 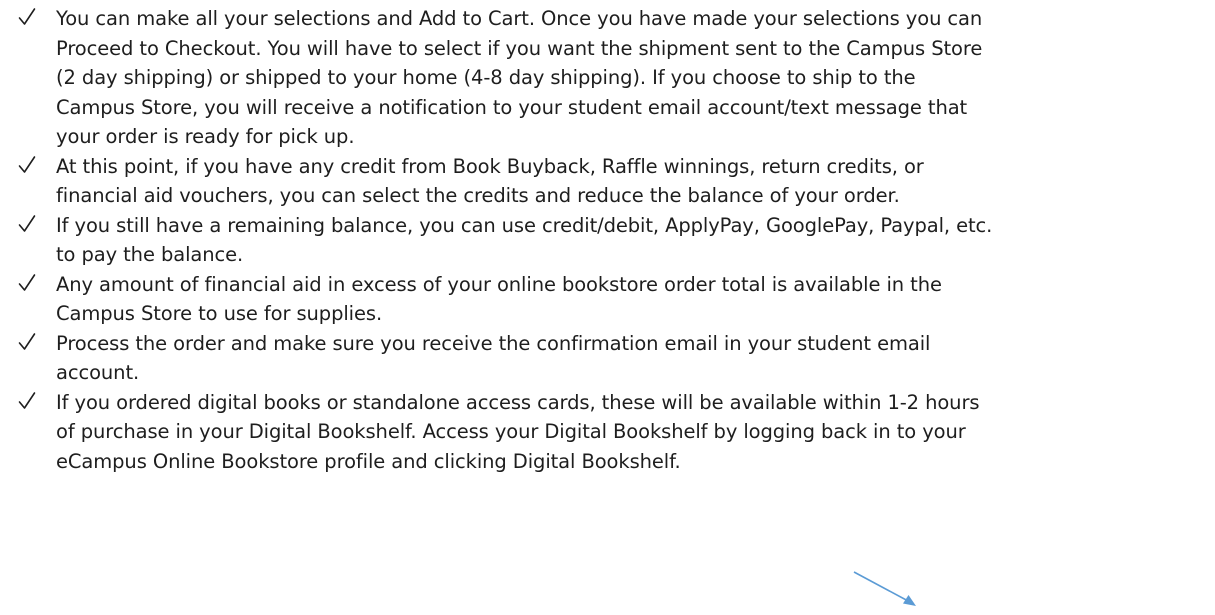 What do you see at coordinates (150, 254) in the screenshot?
I see `text-line: to pay the balance.` at bounding box center [150, 254].